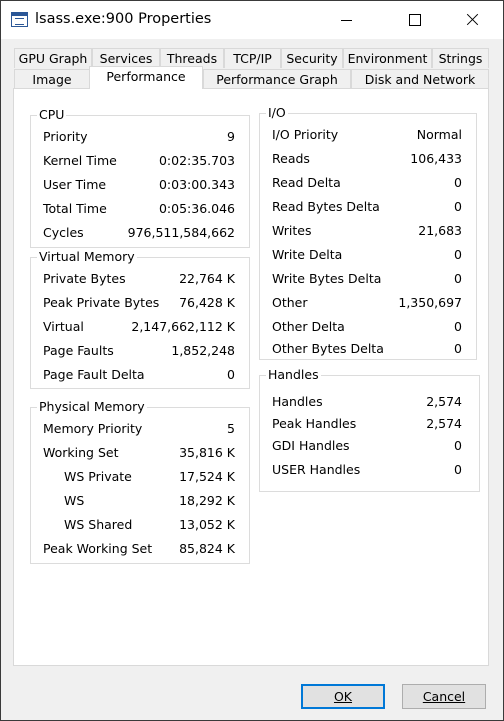  What do you see at coordinates (430, 302) in the screenshot?
I see `other-value: 1,350,697` at bounding box center [430, 302].